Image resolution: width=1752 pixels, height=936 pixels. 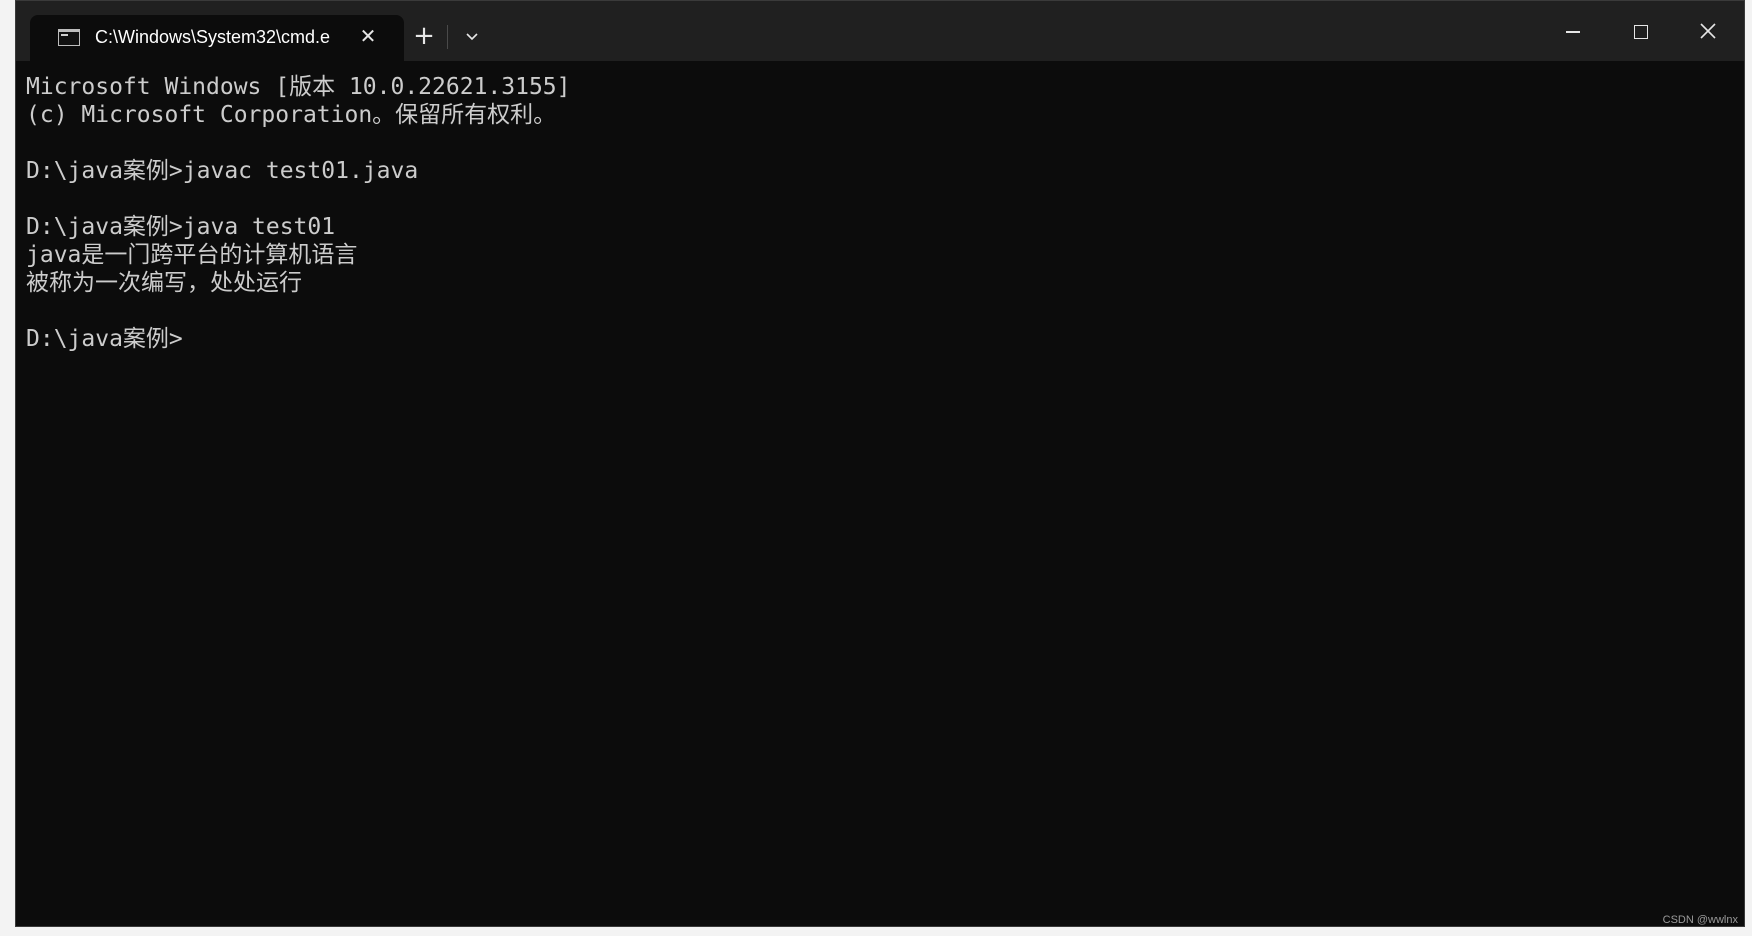 What do you see at coordinates (181, 227) in the screenshot?
I see `terminal-line: D:\java案例>java test01` at bounding box center [181, 227].